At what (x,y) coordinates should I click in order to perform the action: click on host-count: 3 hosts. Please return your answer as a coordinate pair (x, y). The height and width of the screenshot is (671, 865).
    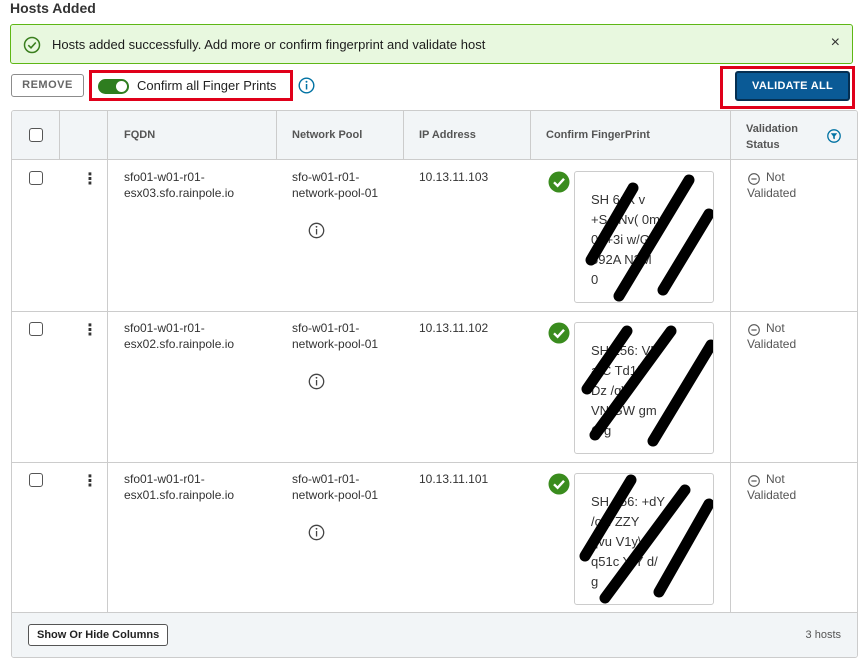
    Looking at the image, I should click on (823, 635).